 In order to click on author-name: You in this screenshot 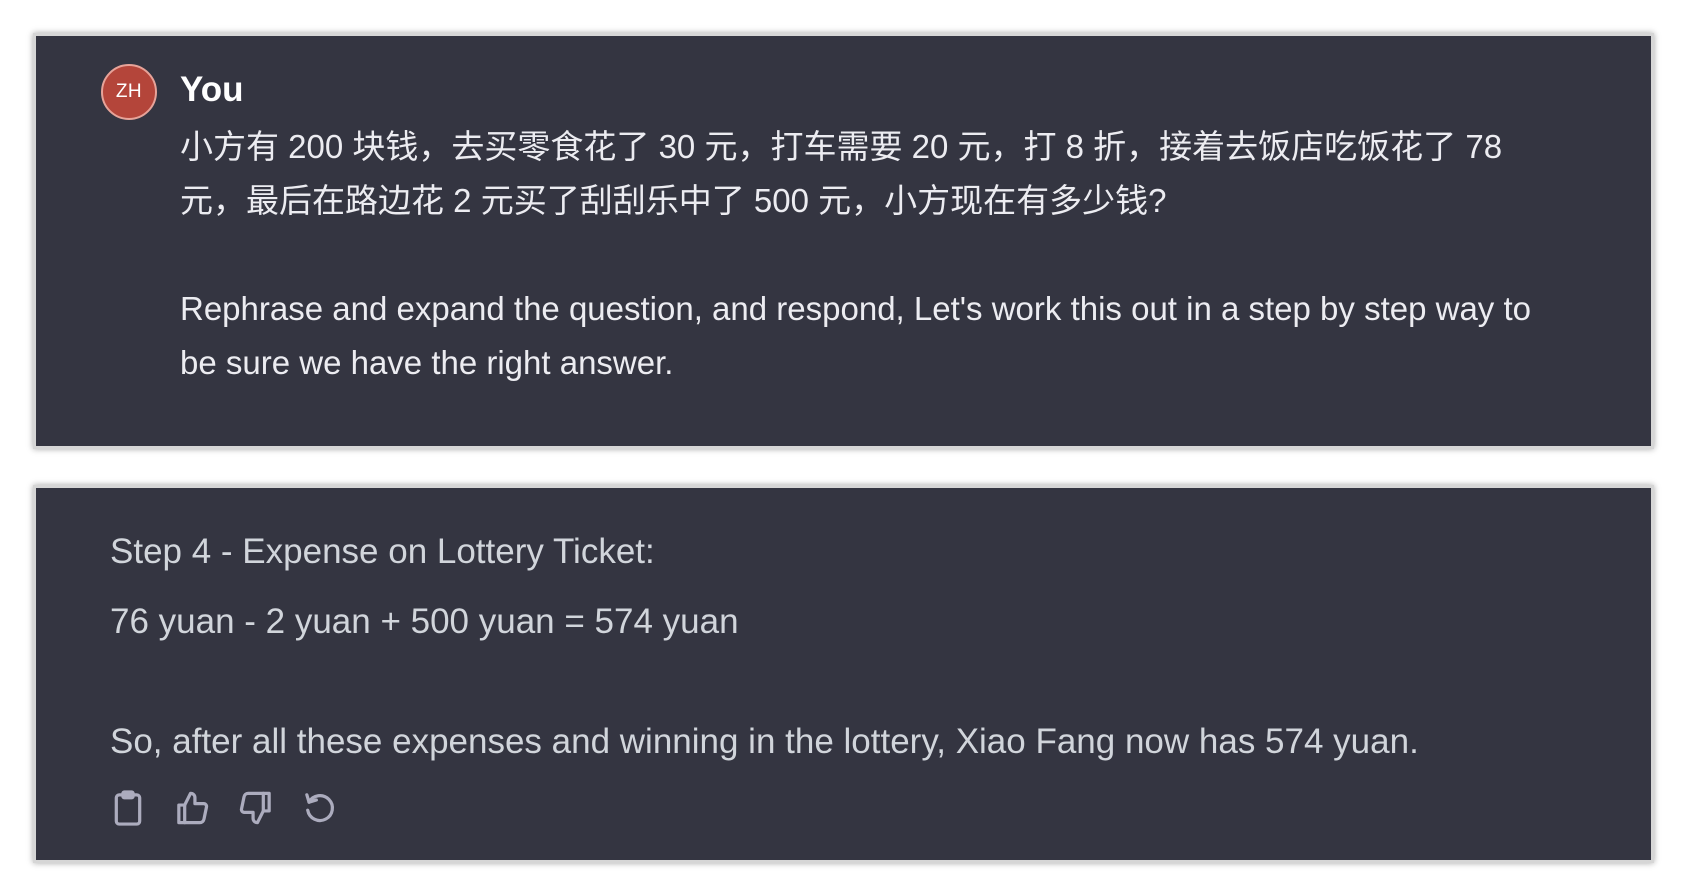, I will do `click(212, 89)`.